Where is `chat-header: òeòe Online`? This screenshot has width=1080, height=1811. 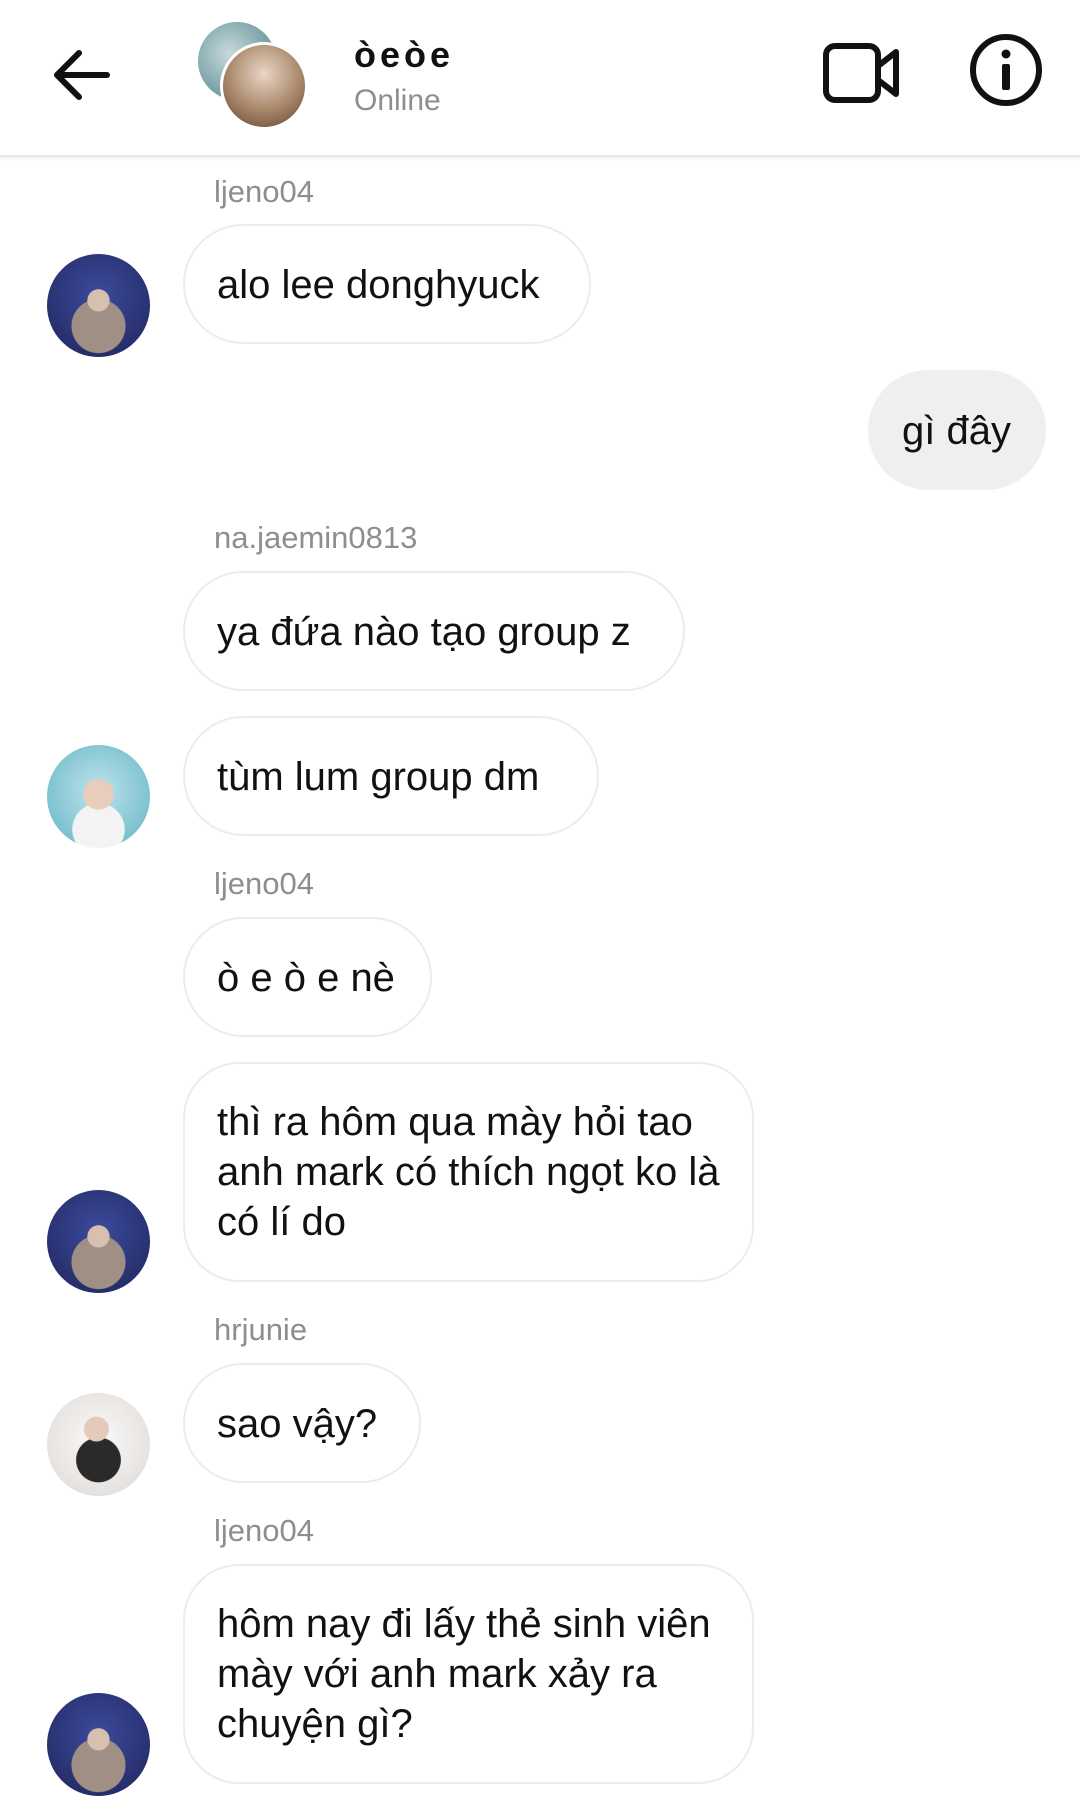
chat-header: òeòe Online is located at coordinates (540, 78).